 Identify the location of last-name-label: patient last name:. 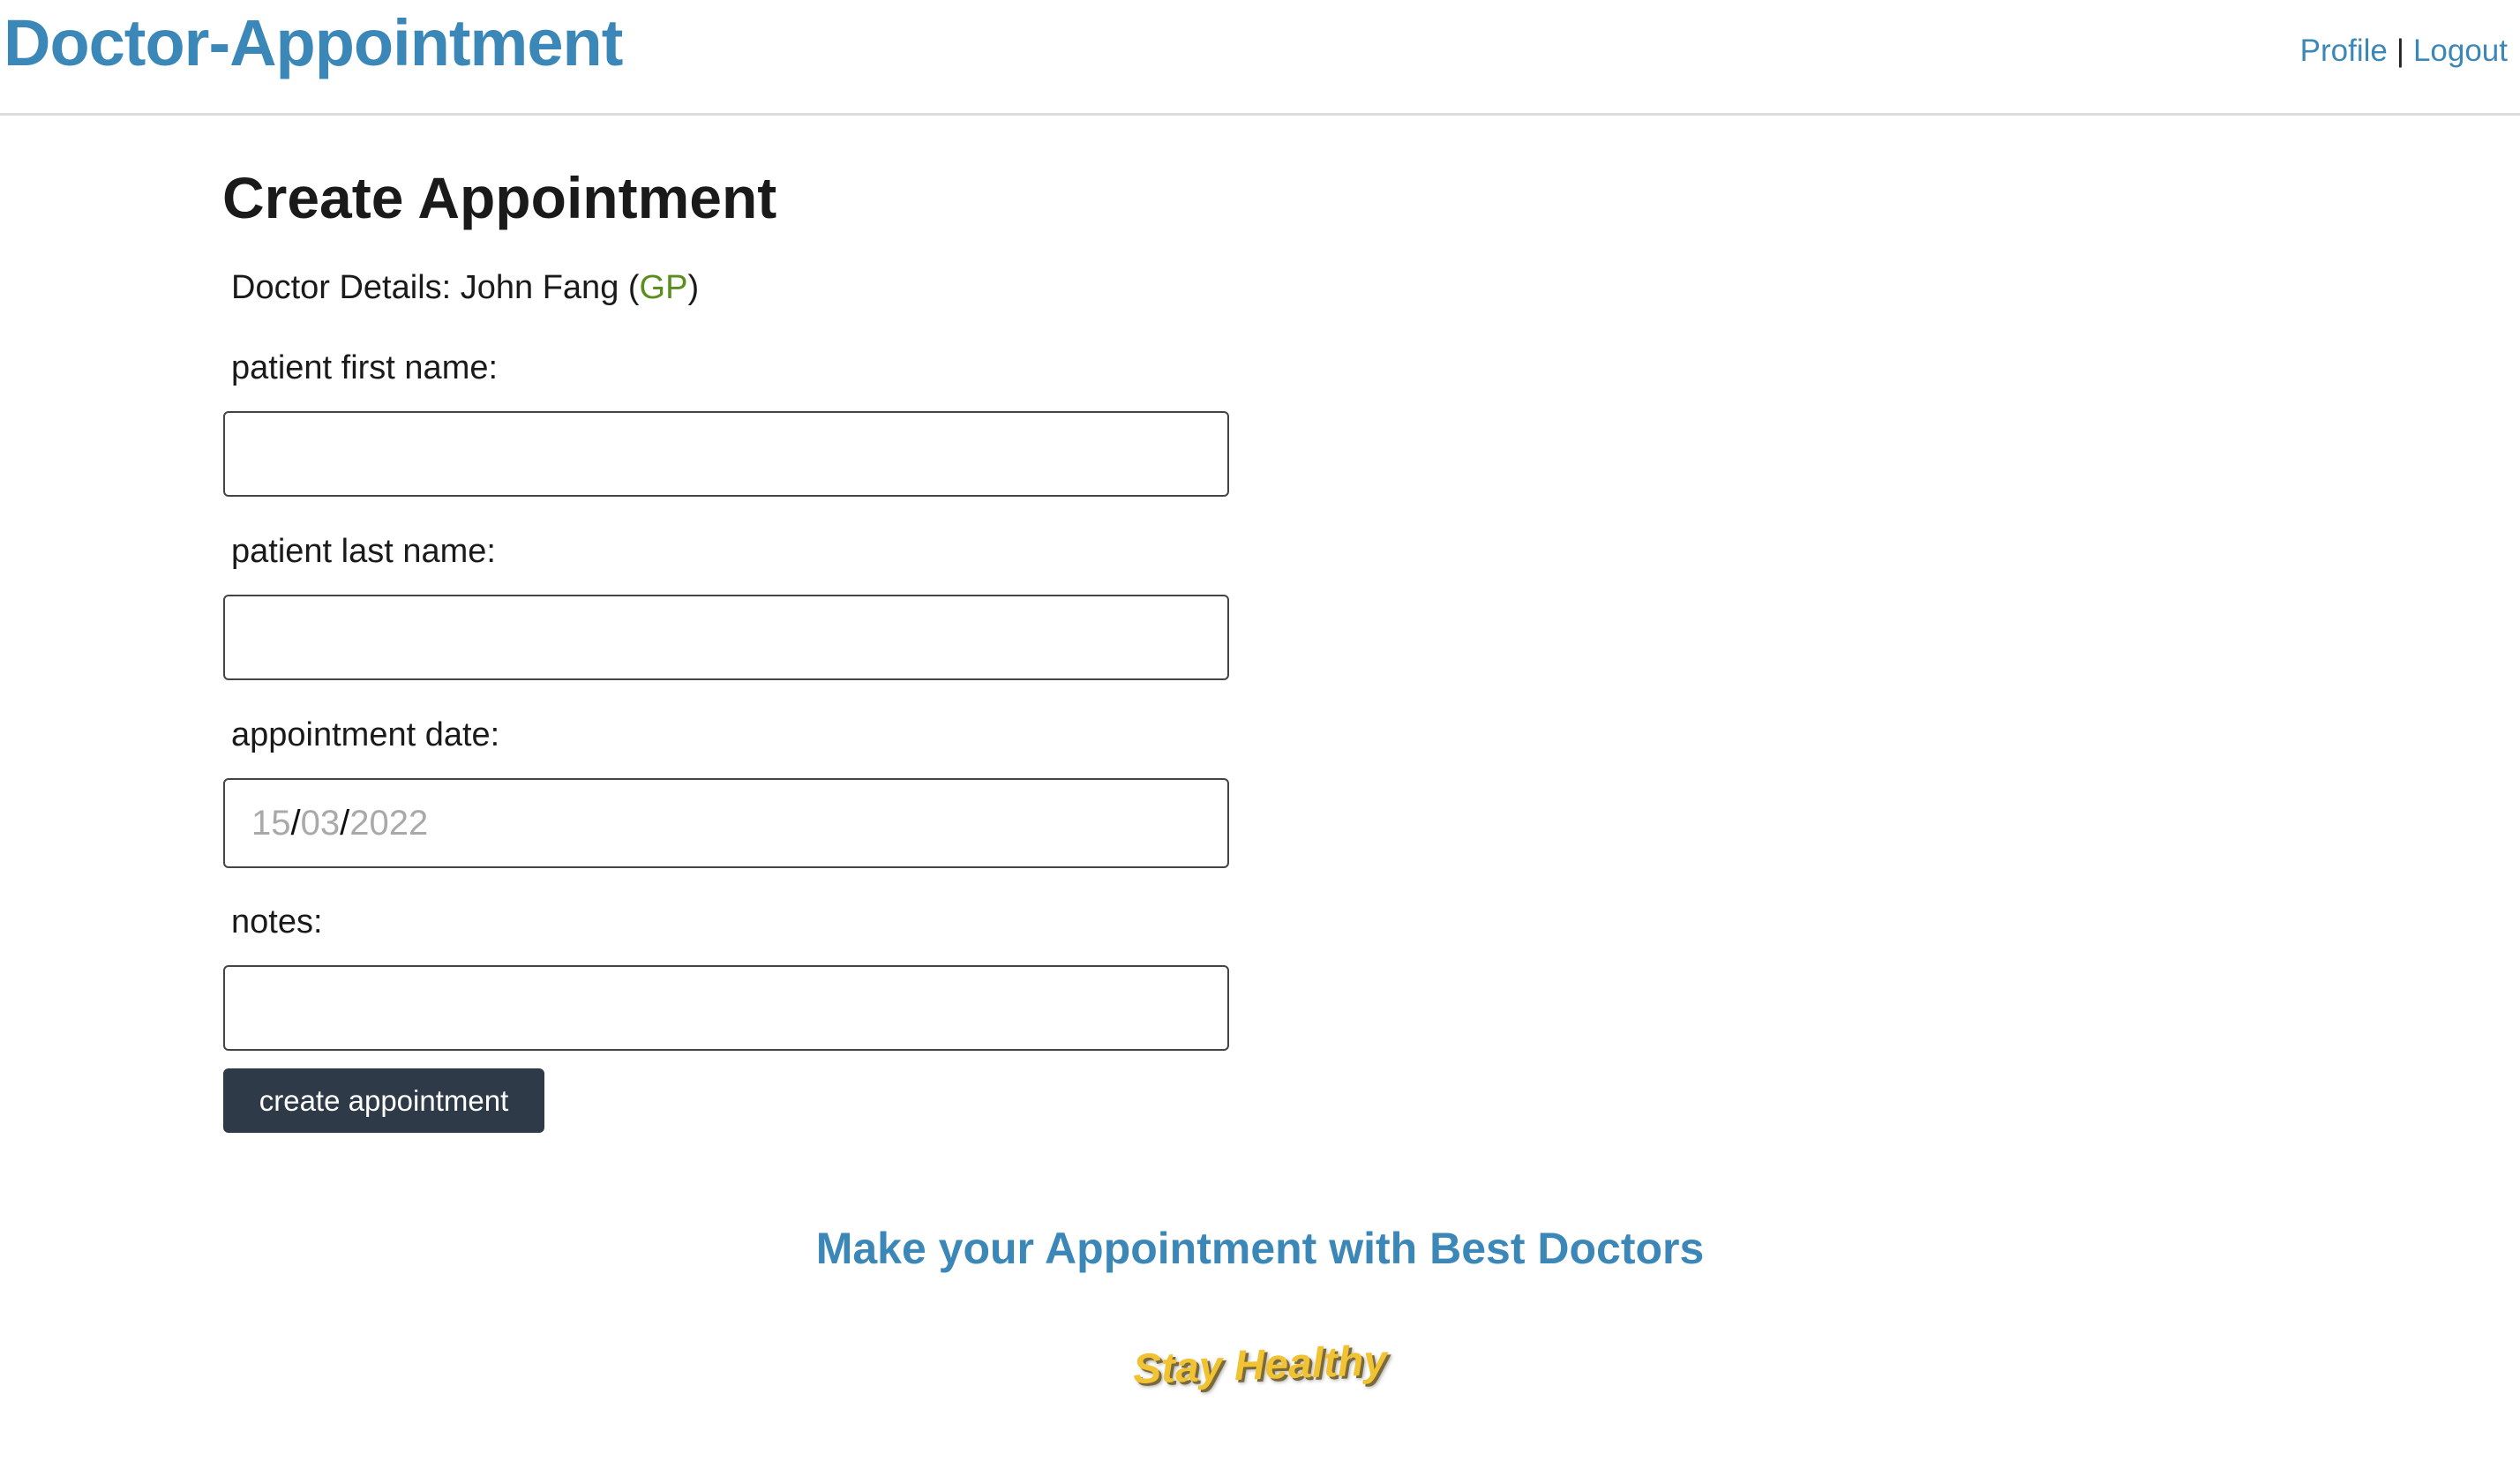
(363, 551).